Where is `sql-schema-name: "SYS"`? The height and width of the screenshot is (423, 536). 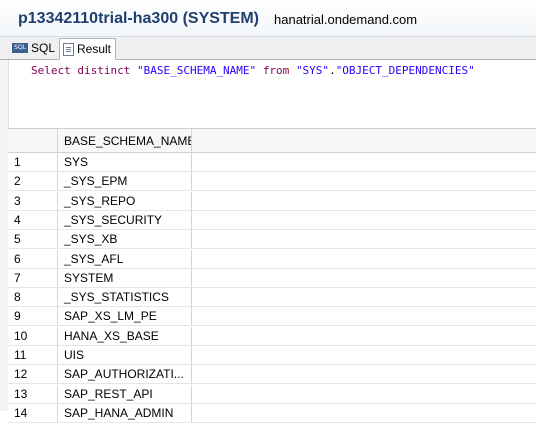 sql-schema-name: "SYS" is located at coordinates (312, 70).